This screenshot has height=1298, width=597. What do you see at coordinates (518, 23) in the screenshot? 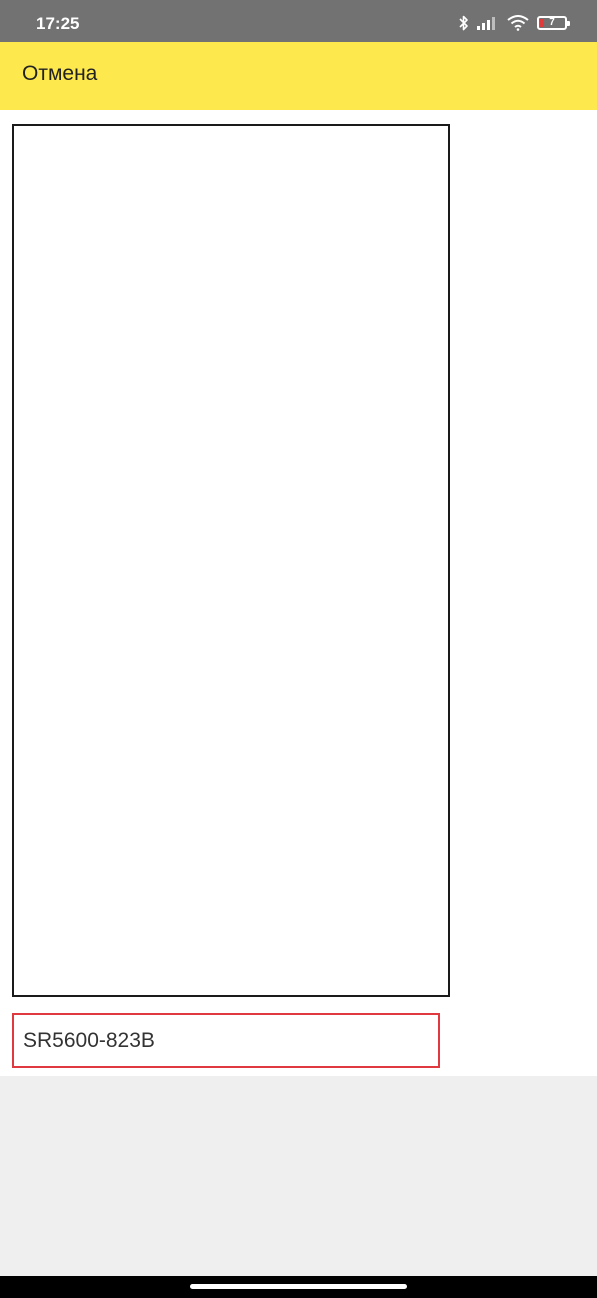
I see `wifi-icon` at bounding box center [518, 23].